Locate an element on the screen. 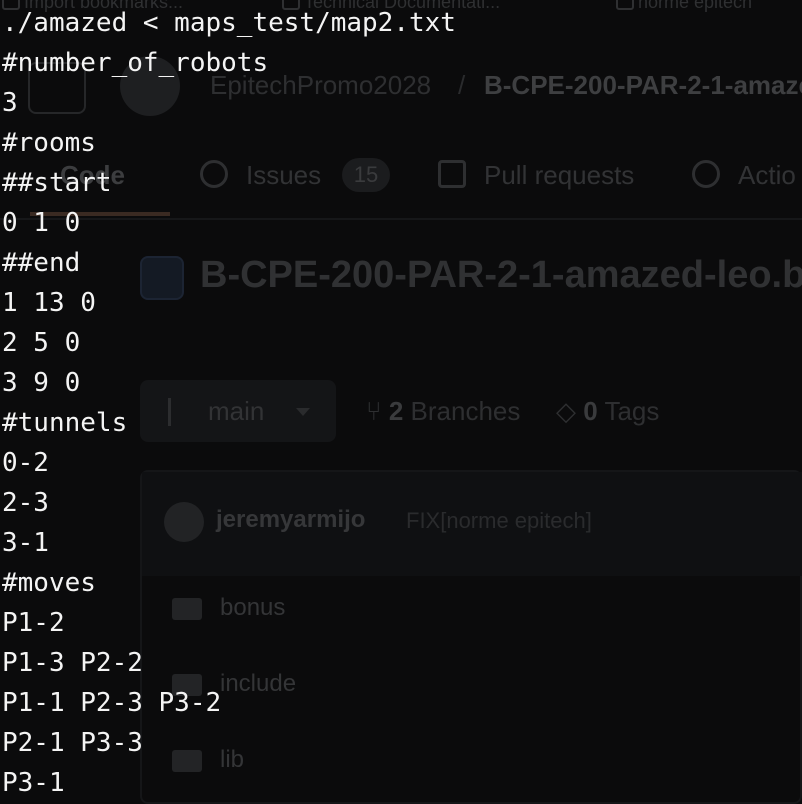 This screenshot has height=804, width=802. terminal-line: P1-3 P2-2 is located at coordinates (72, 663).